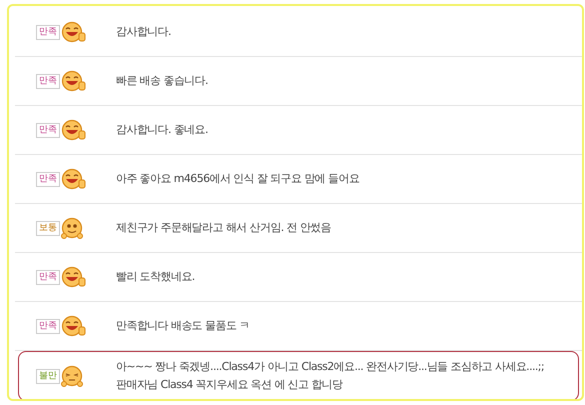  I want to click on review-text: 빨리 도착했네요., so click(156, 277).